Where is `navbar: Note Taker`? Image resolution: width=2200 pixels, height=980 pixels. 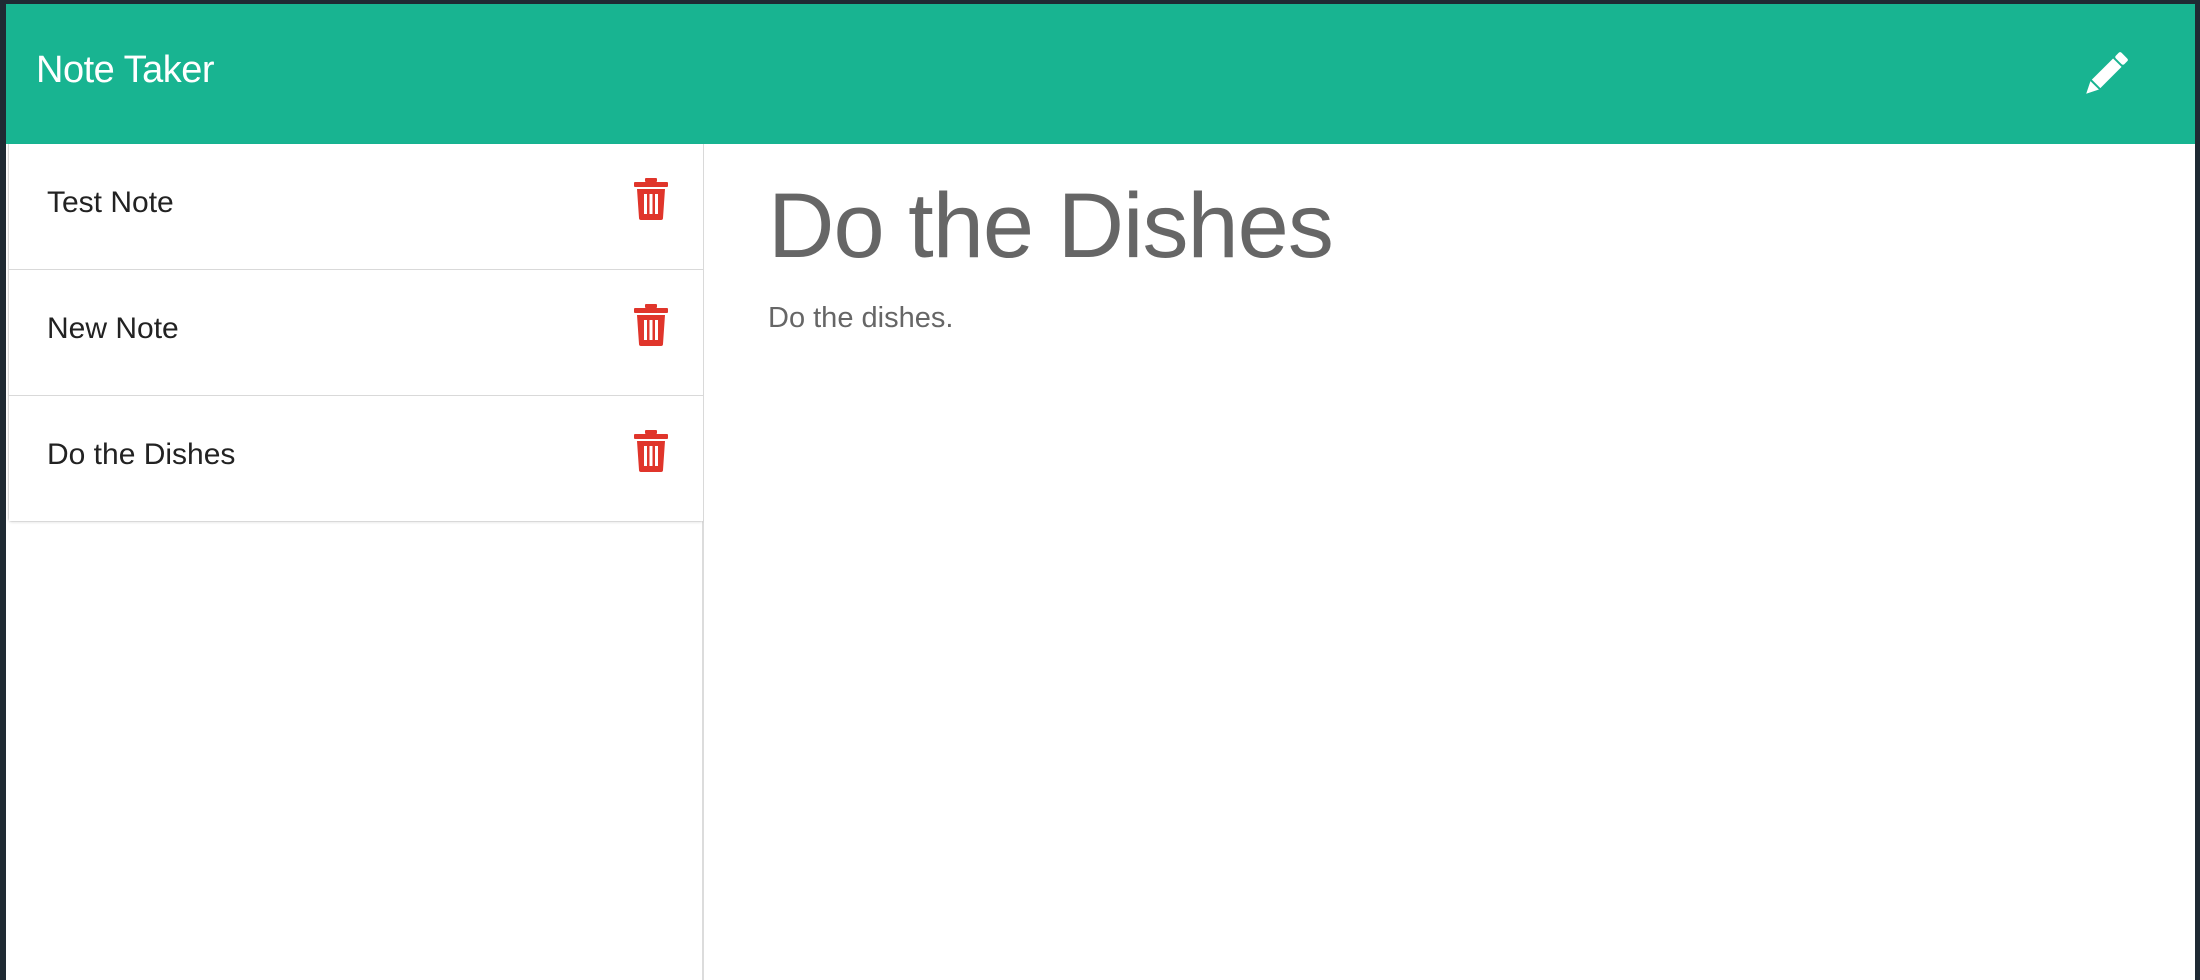 navbar: Note Taker is located at coordinates (1100, 74).